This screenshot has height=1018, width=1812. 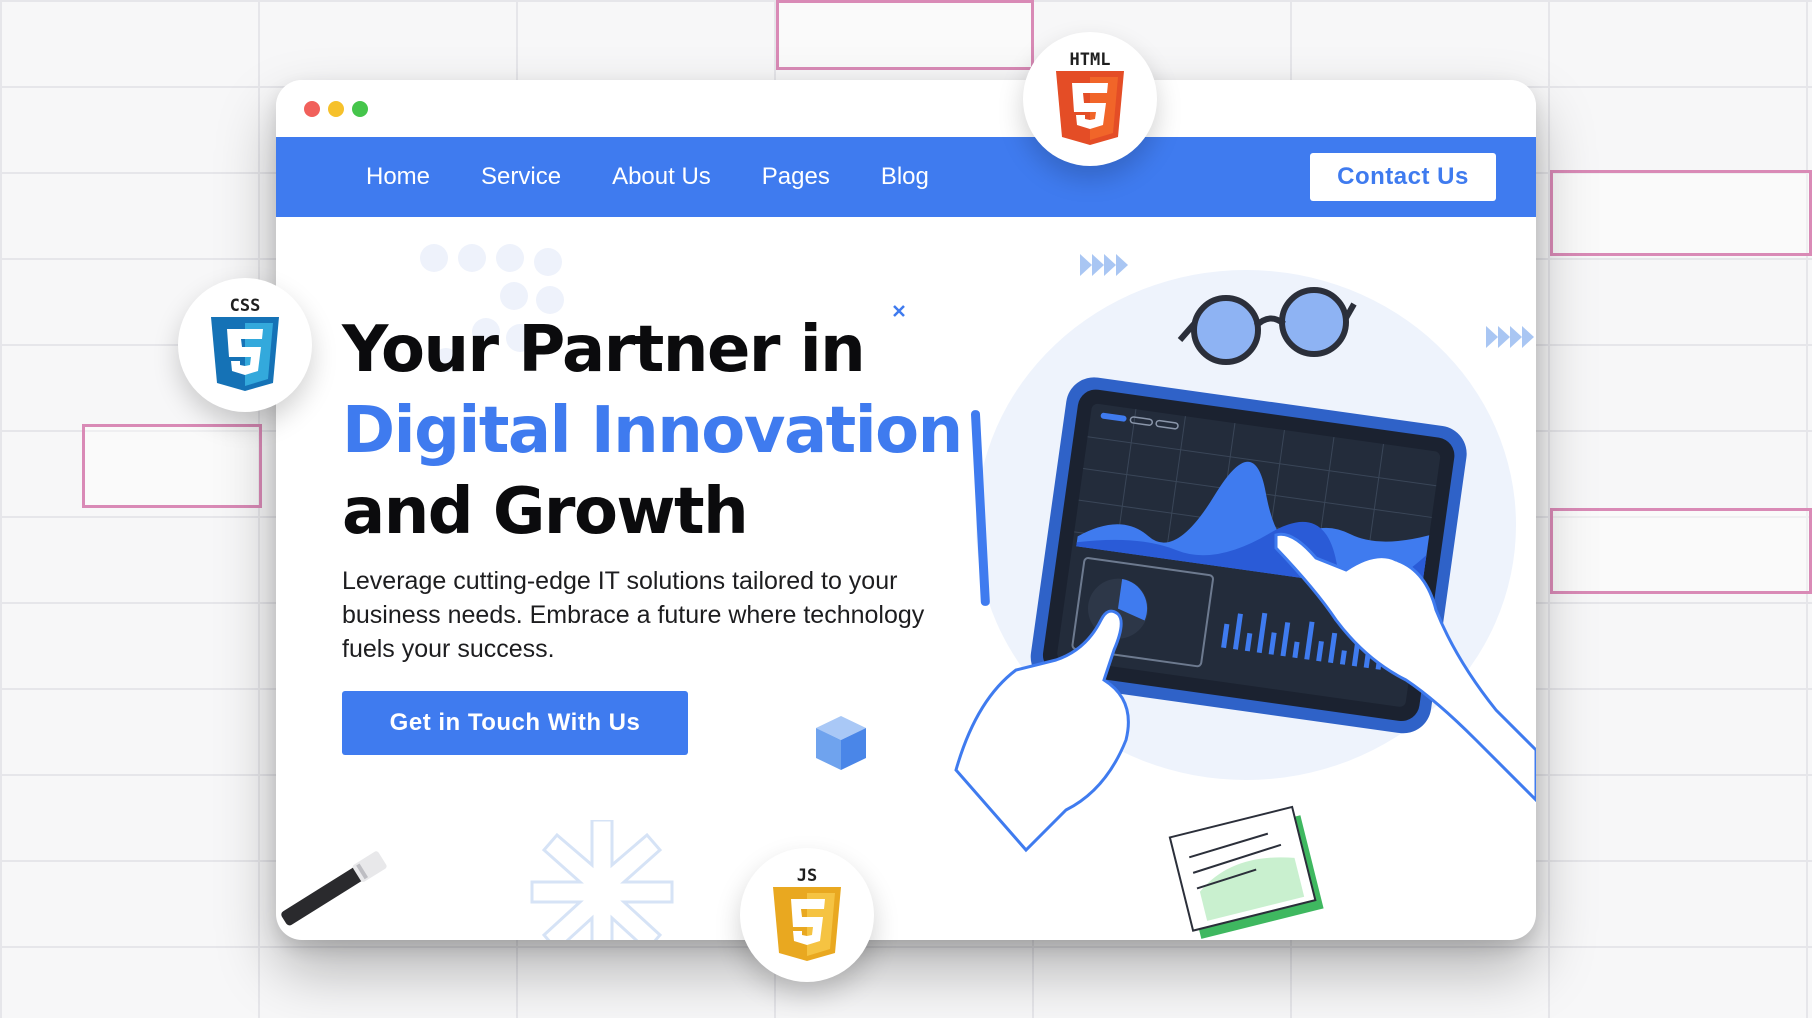 I want to click on minimize-window-button, so click(x=336, y=109).